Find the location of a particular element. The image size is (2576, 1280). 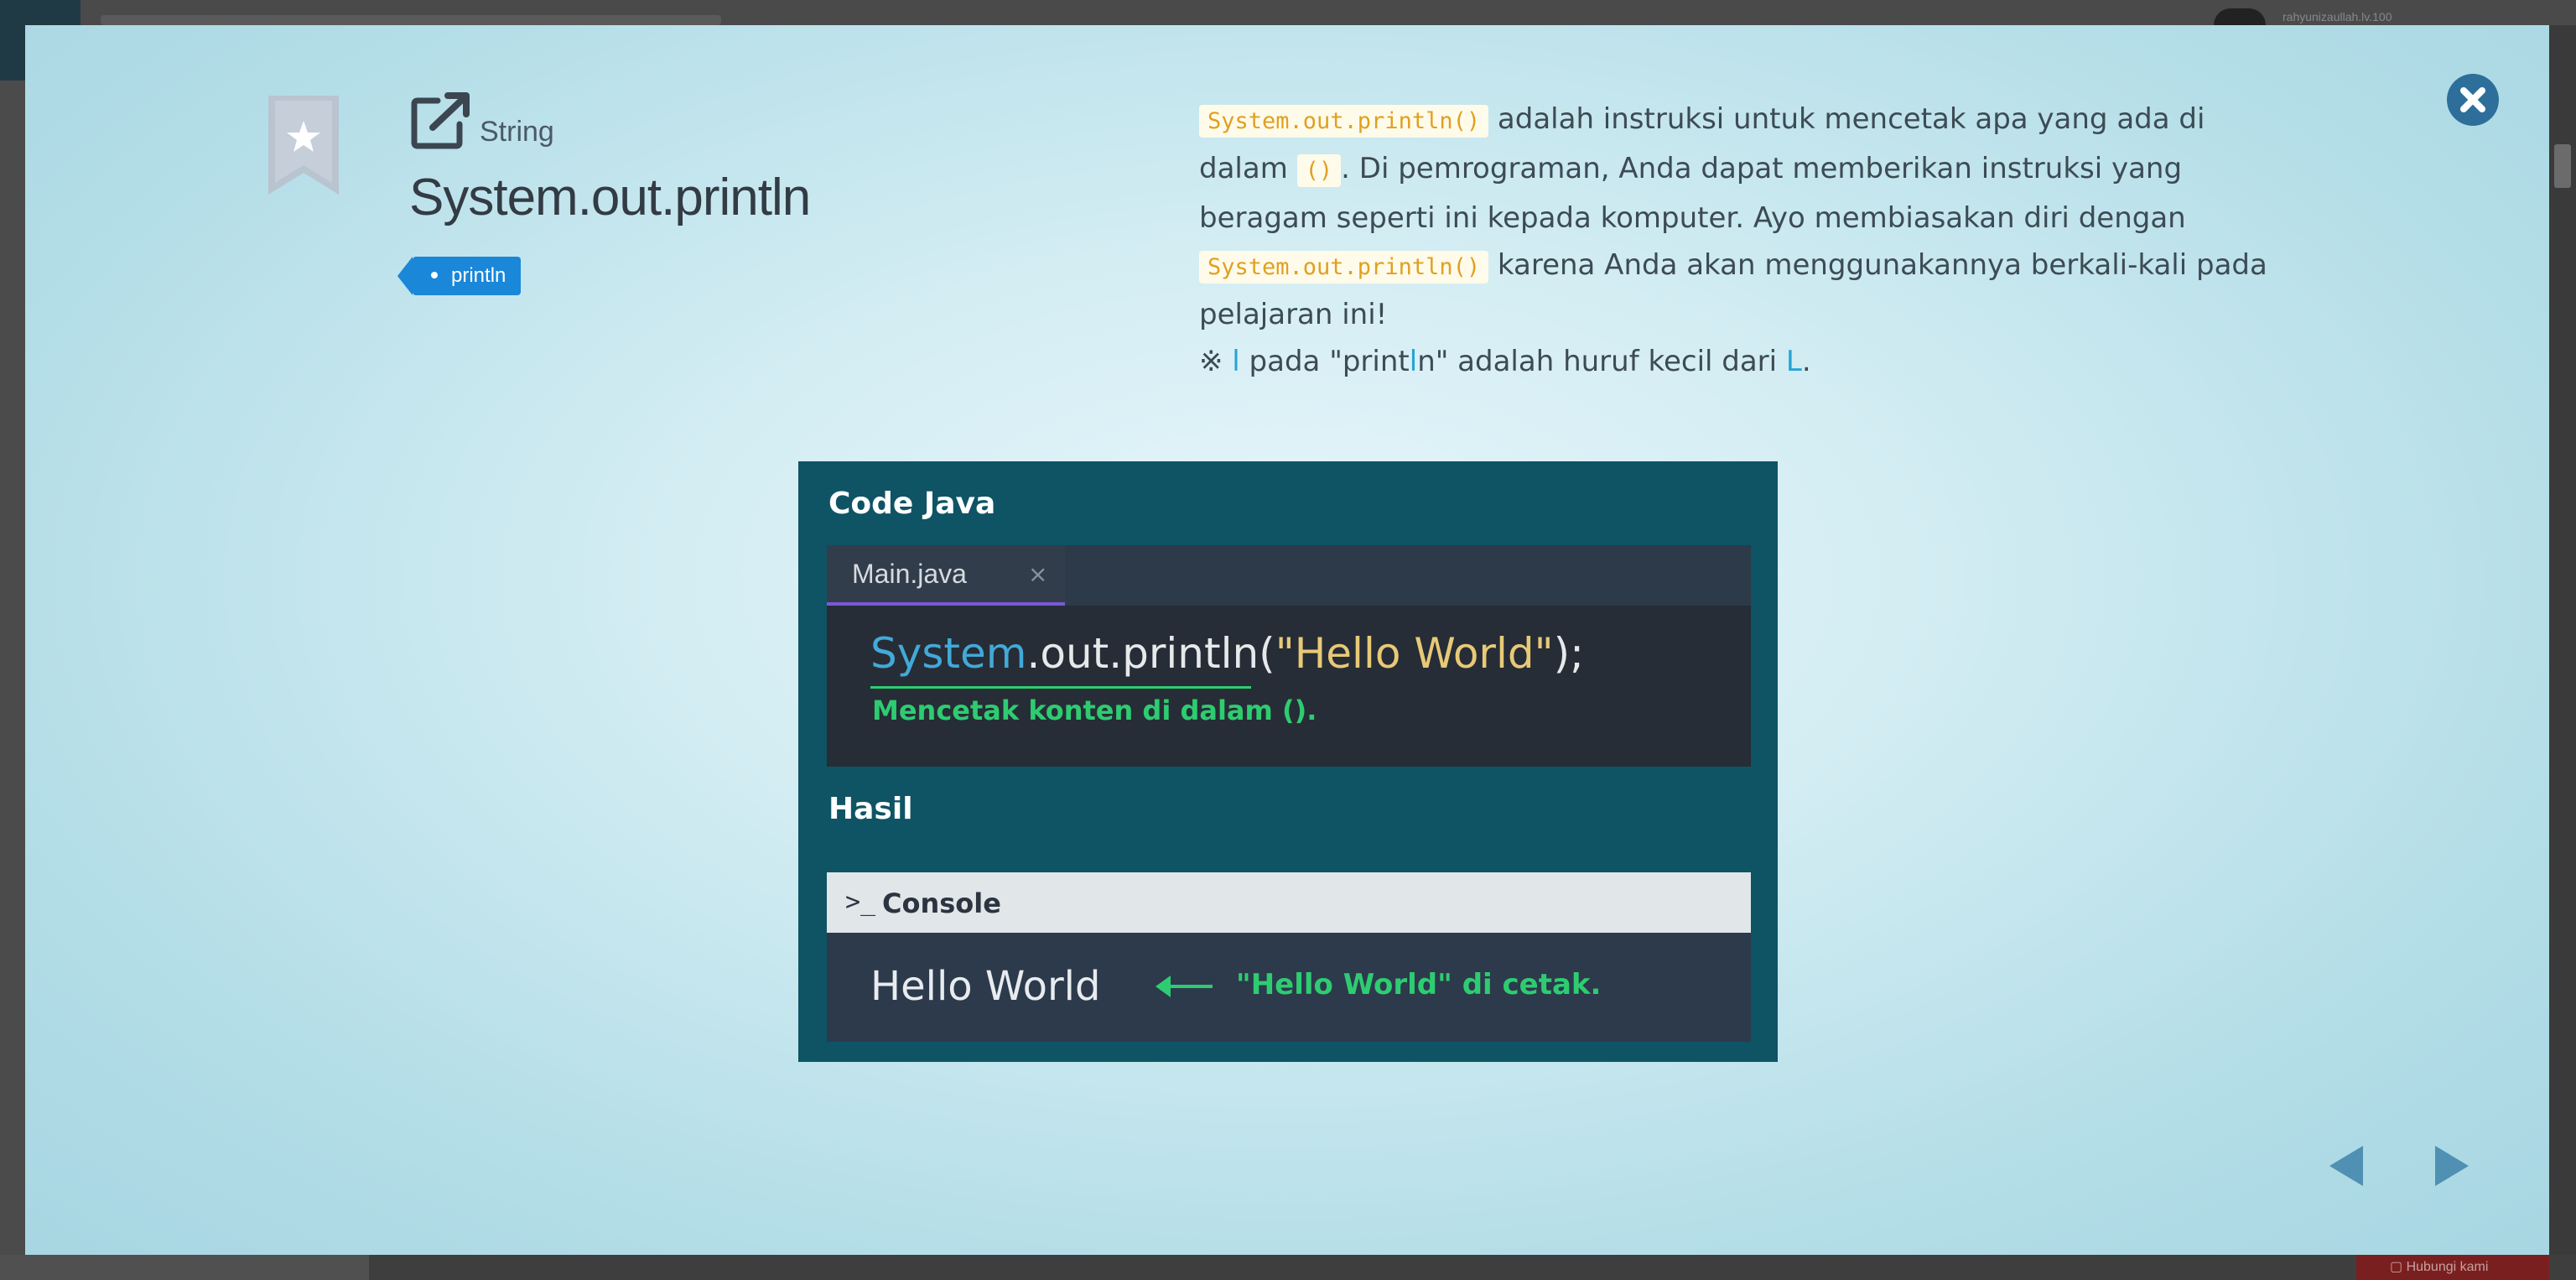

background-username: rahyunizaullah.lv.100 is located at coordinates (2337, 16).